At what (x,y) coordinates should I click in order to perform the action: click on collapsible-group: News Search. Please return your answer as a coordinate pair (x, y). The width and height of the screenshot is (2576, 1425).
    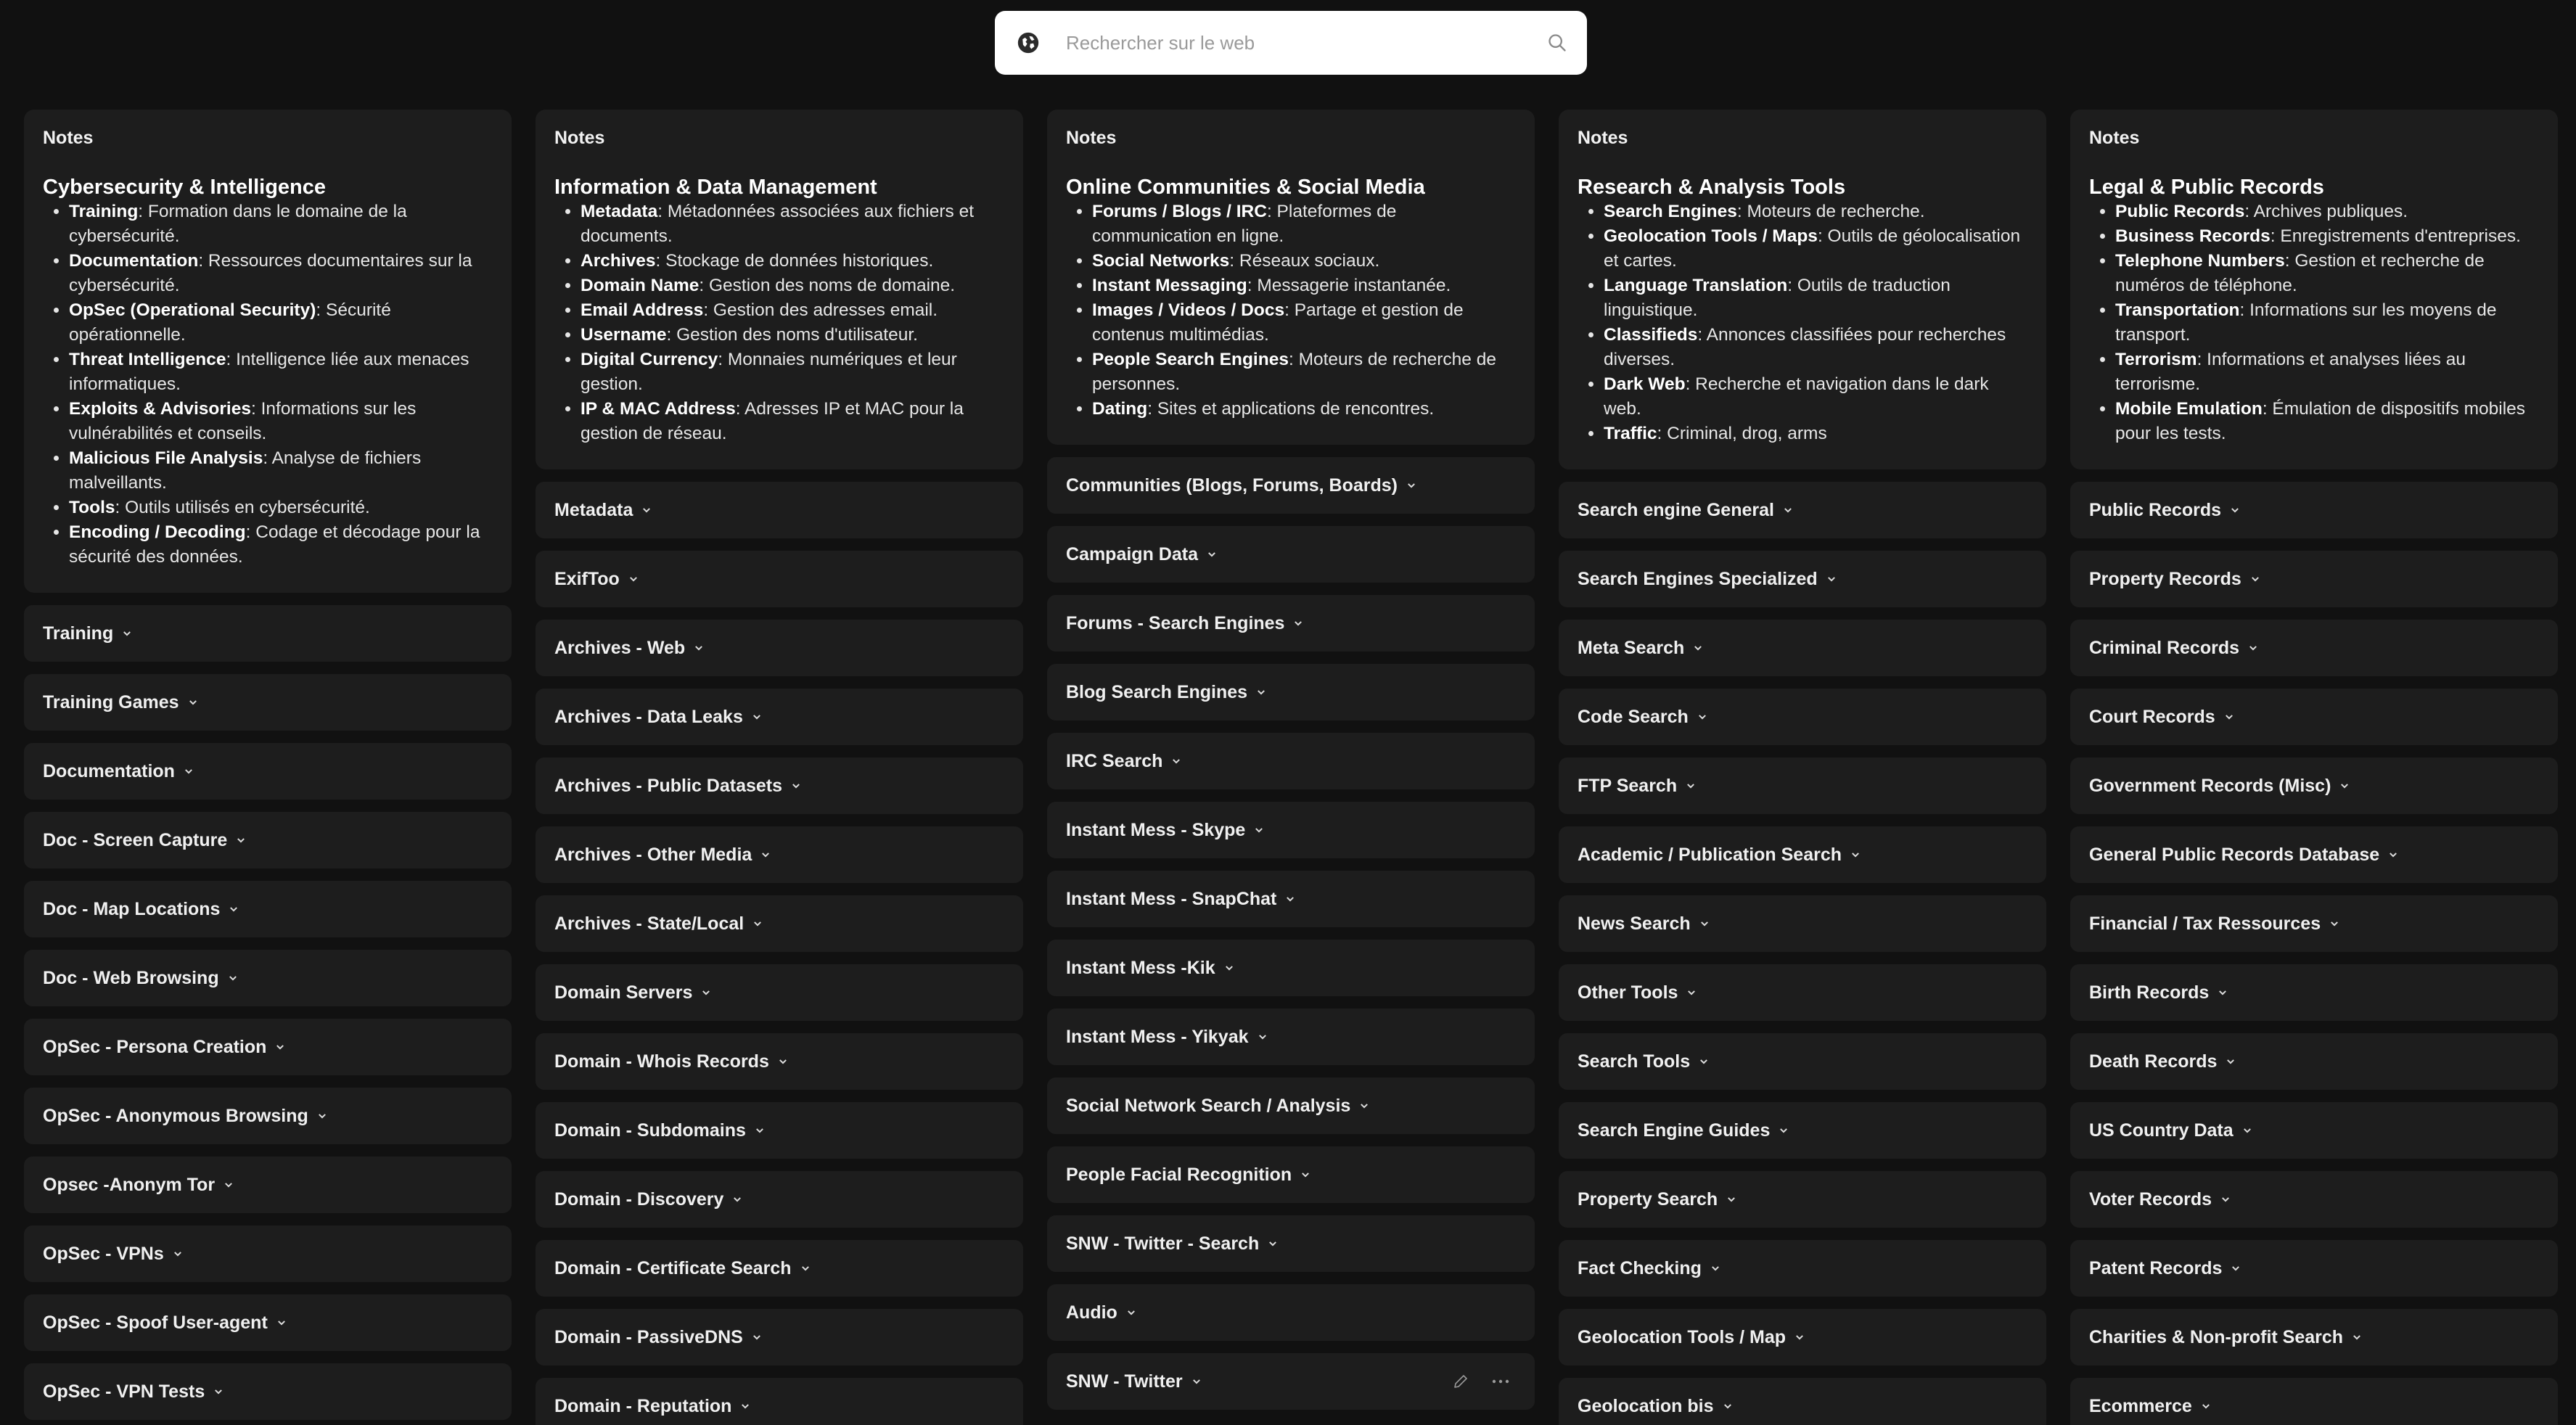
    Looking at the image, I should click on (1802, 923).